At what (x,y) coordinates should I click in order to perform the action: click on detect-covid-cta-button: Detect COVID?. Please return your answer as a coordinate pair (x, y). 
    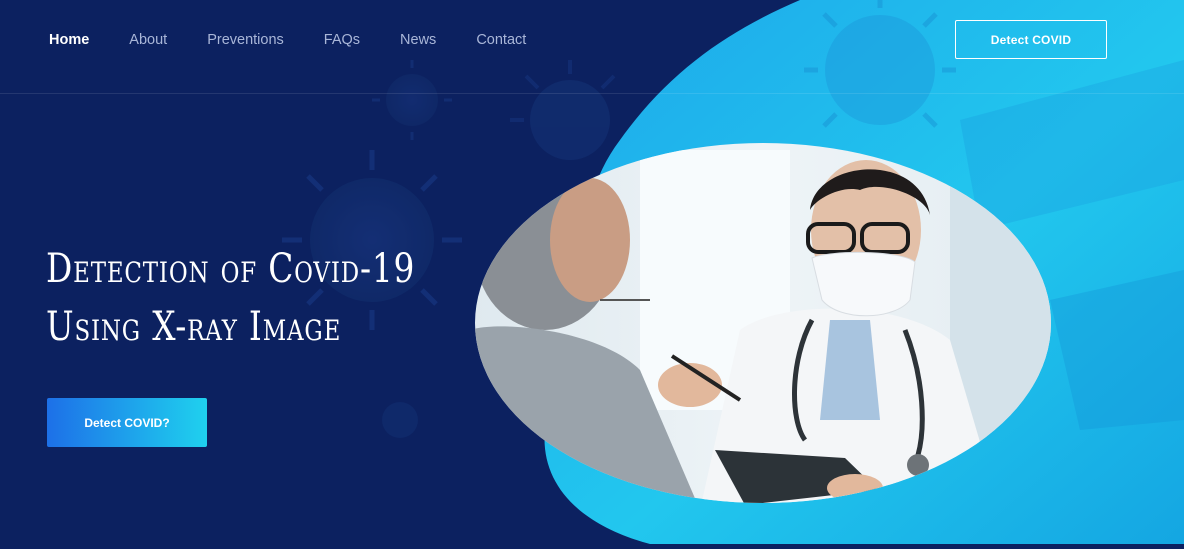
    Looking at the image, I should click on (127, 422).